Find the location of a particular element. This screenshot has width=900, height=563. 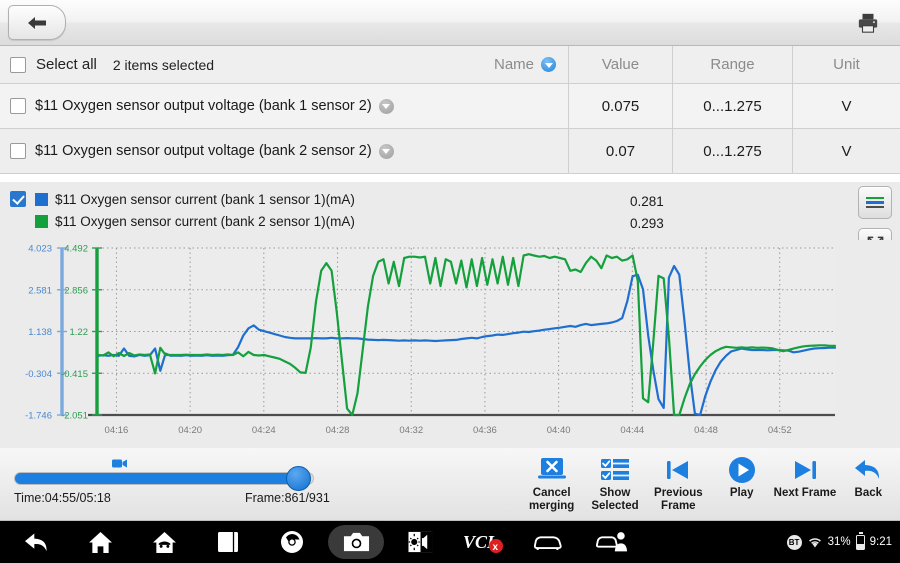

nav-android-home-button is located at coordinates (164, 542).